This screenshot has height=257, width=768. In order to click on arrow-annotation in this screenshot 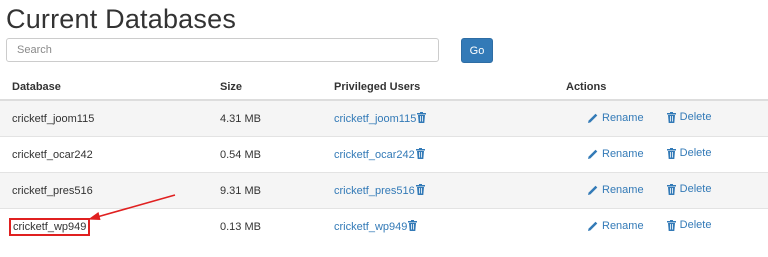, I will do `click(132, 207)`.